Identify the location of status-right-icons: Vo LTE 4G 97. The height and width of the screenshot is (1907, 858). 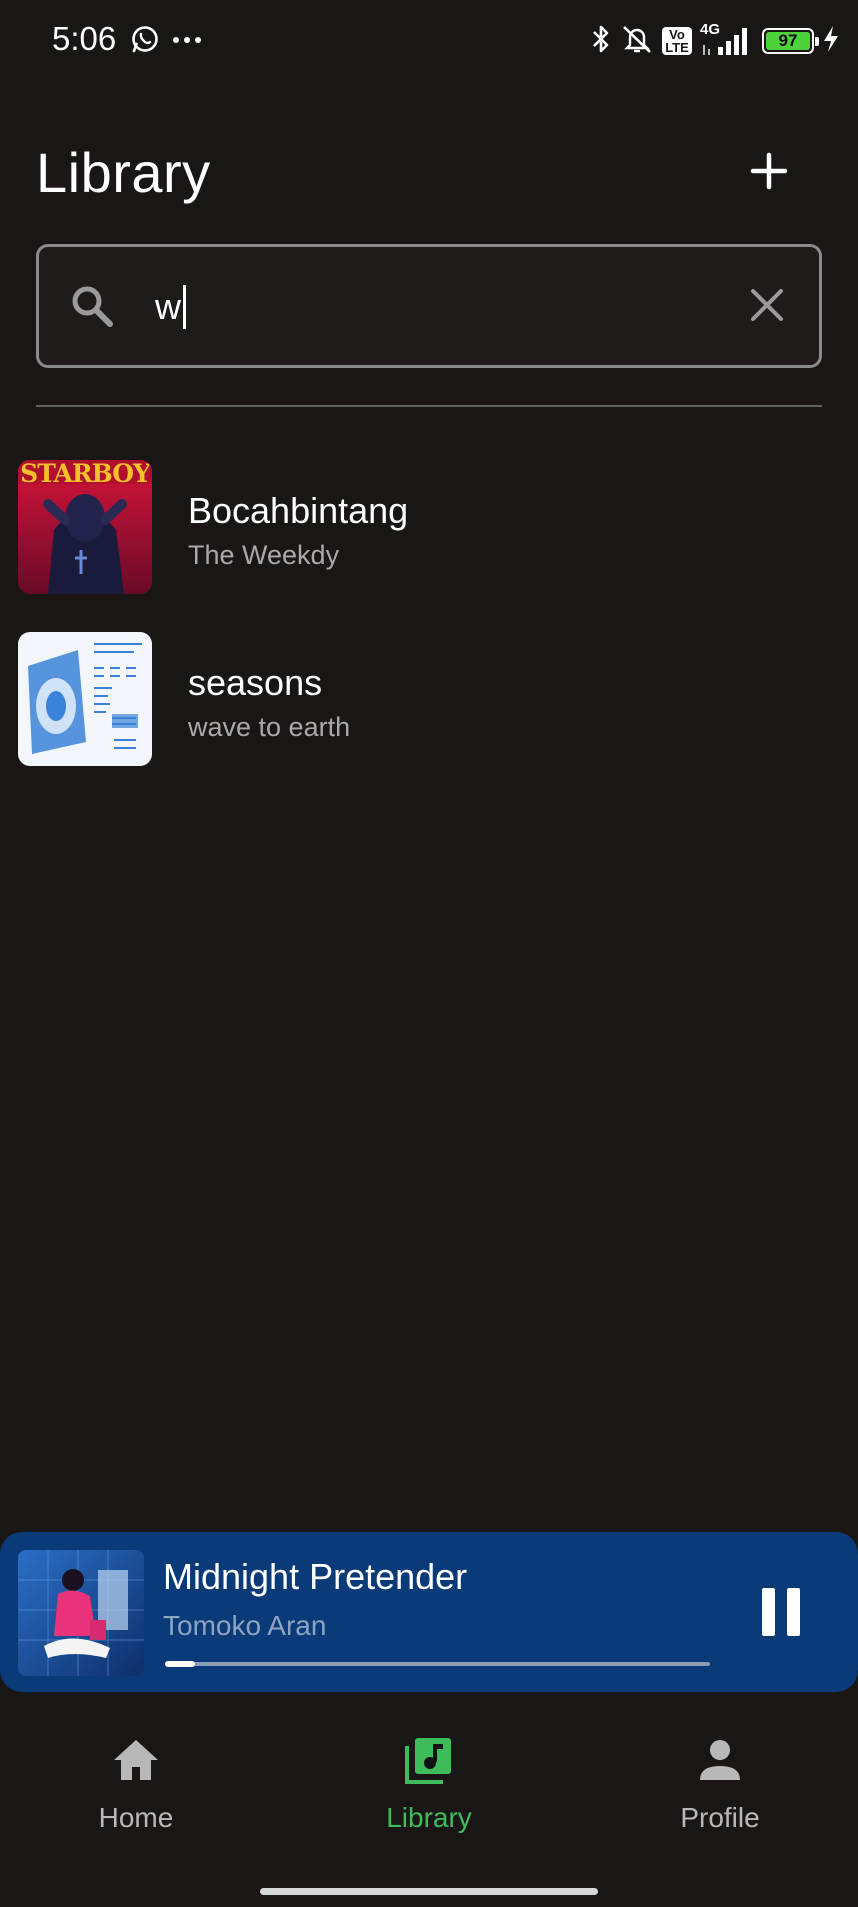
(715, 41).